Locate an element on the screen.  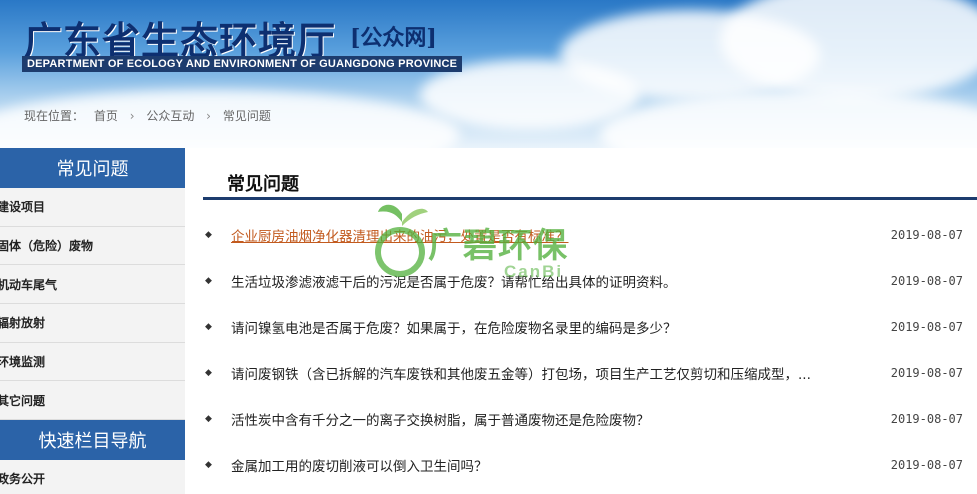
page-title: 常见问题 is located at coordinates (263, 184).